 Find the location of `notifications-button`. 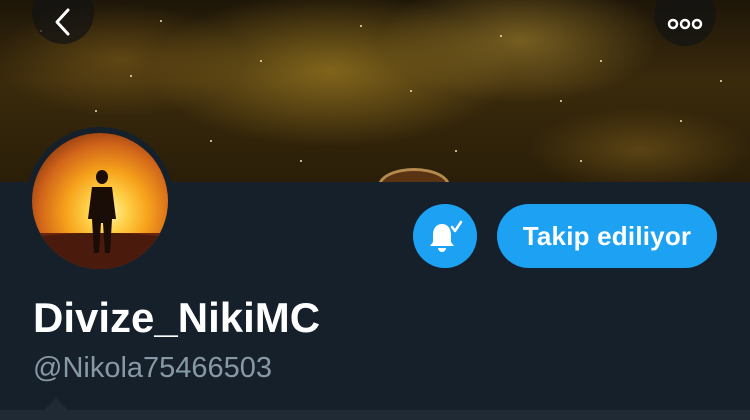

notifications-button is located at coordinates (445, 236).